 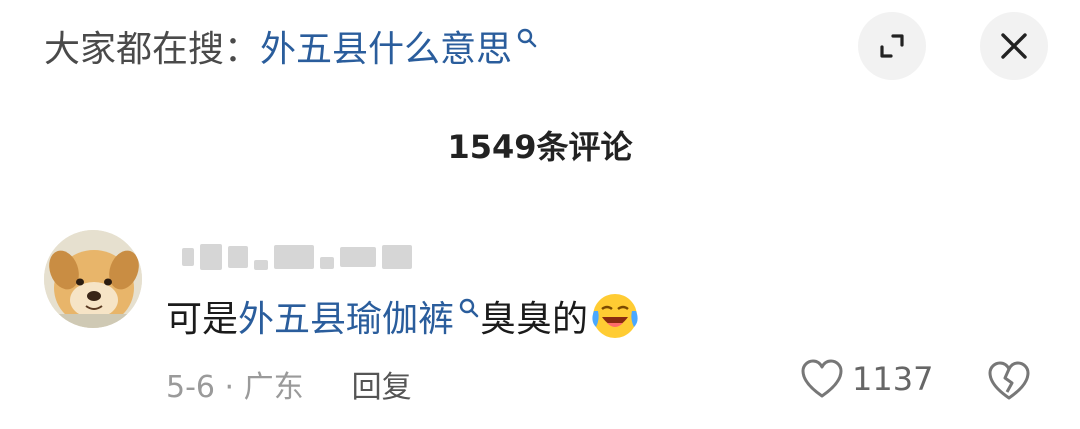 I want to click on expand-icon, so click(x=892, y=46).